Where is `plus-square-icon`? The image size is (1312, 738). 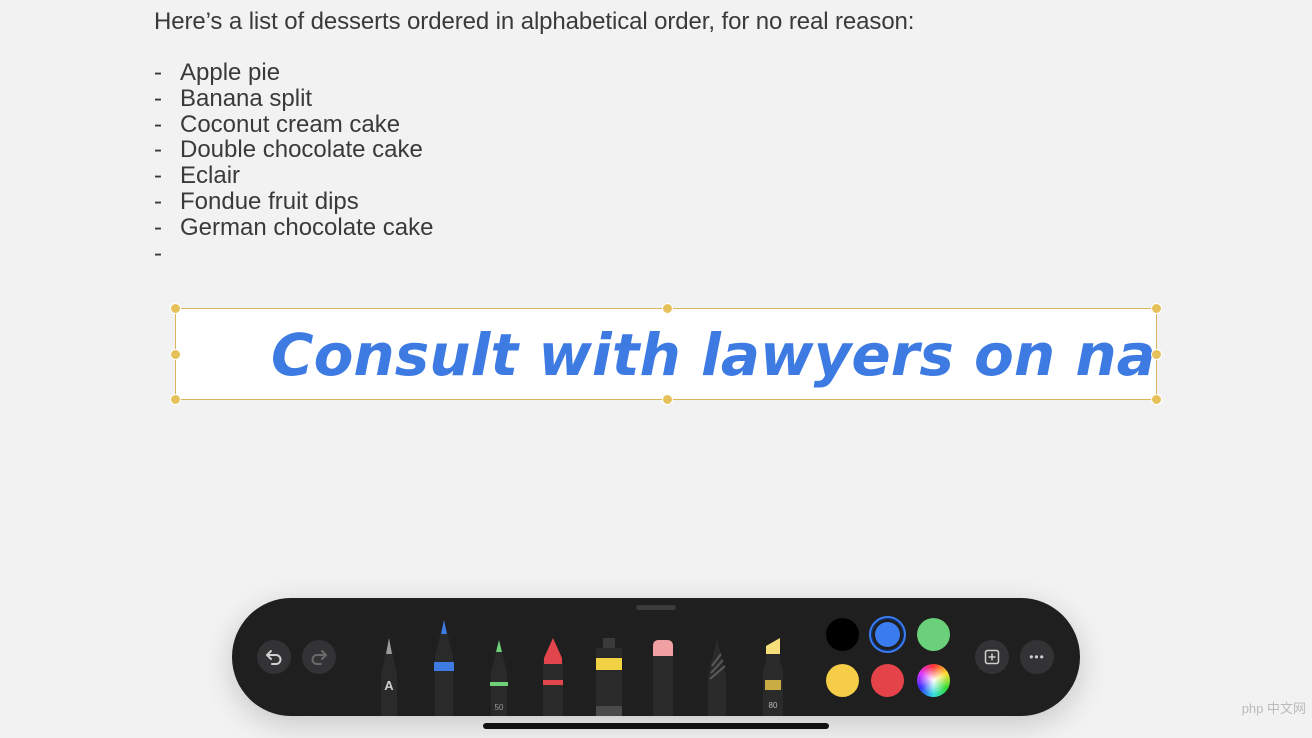 plus-square-icon is located at coordinates (992, 657).